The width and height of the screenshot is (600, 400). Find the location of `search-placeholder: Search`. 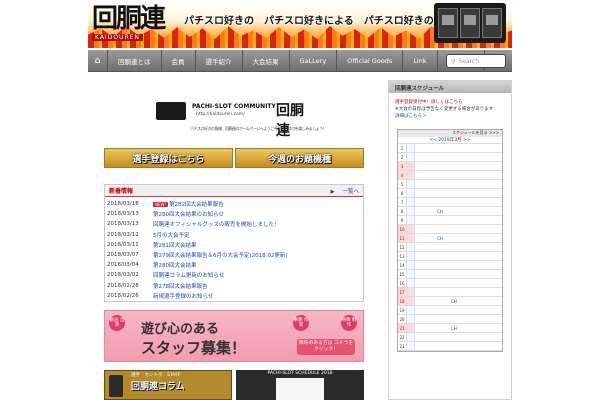

search-placeholder: Search is located at coordinates (469, 61).